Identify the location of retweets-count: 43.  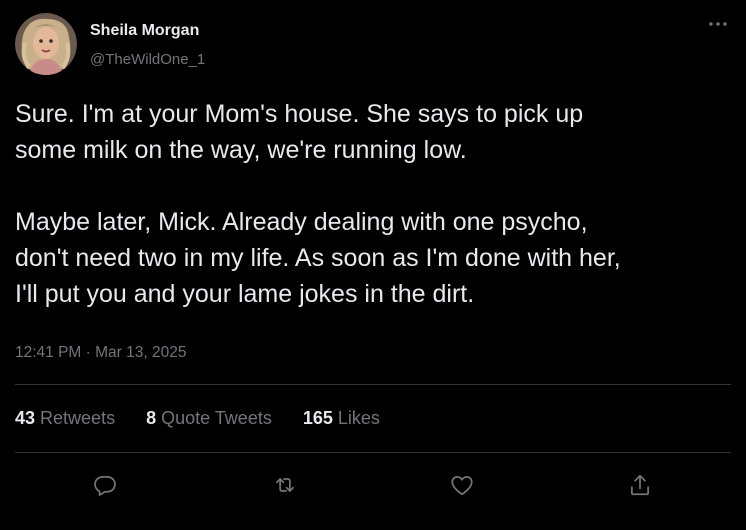
(25, 418).